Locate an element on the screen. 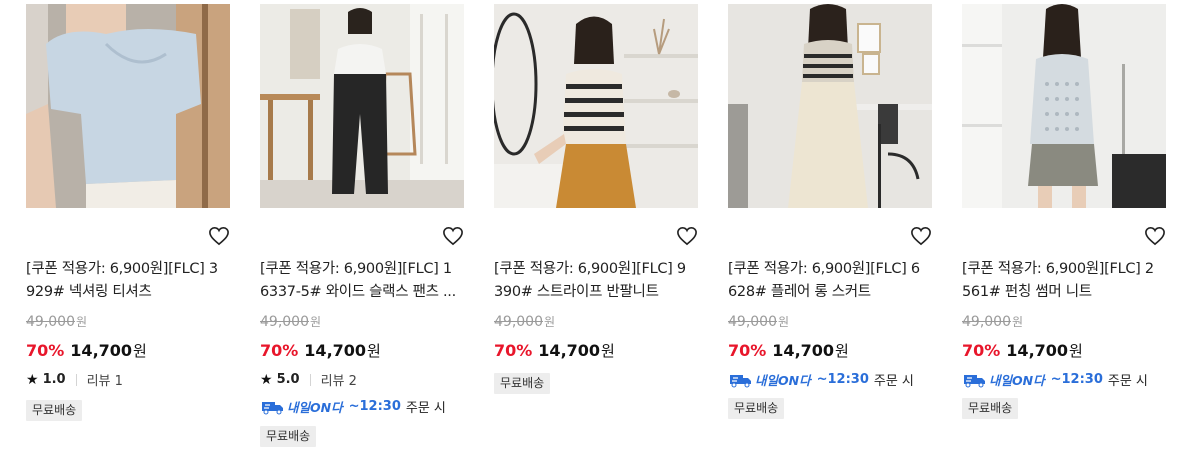 This screenshot has width=1183, height=469. product-title: [쿠폰 적용가: 6,900원][FLC] 9 390# 스트라이프 반팔니트 is located at coordinates (596, 281).